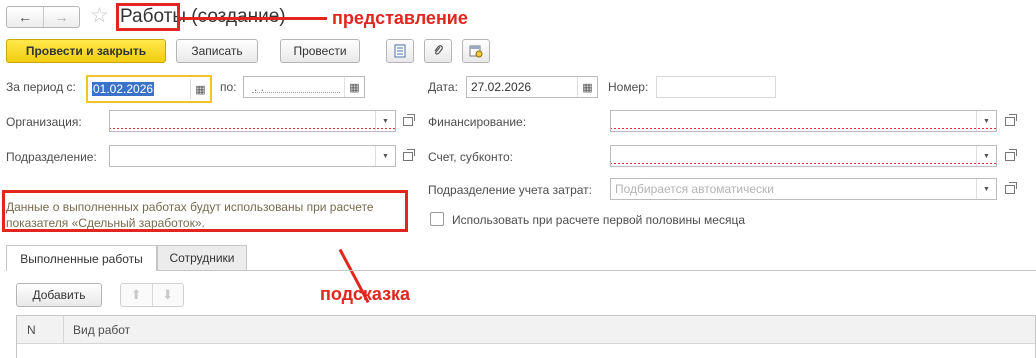 This screenshot has width=1036, height=358. I want to click on open-organization-button, so click(408, 121).